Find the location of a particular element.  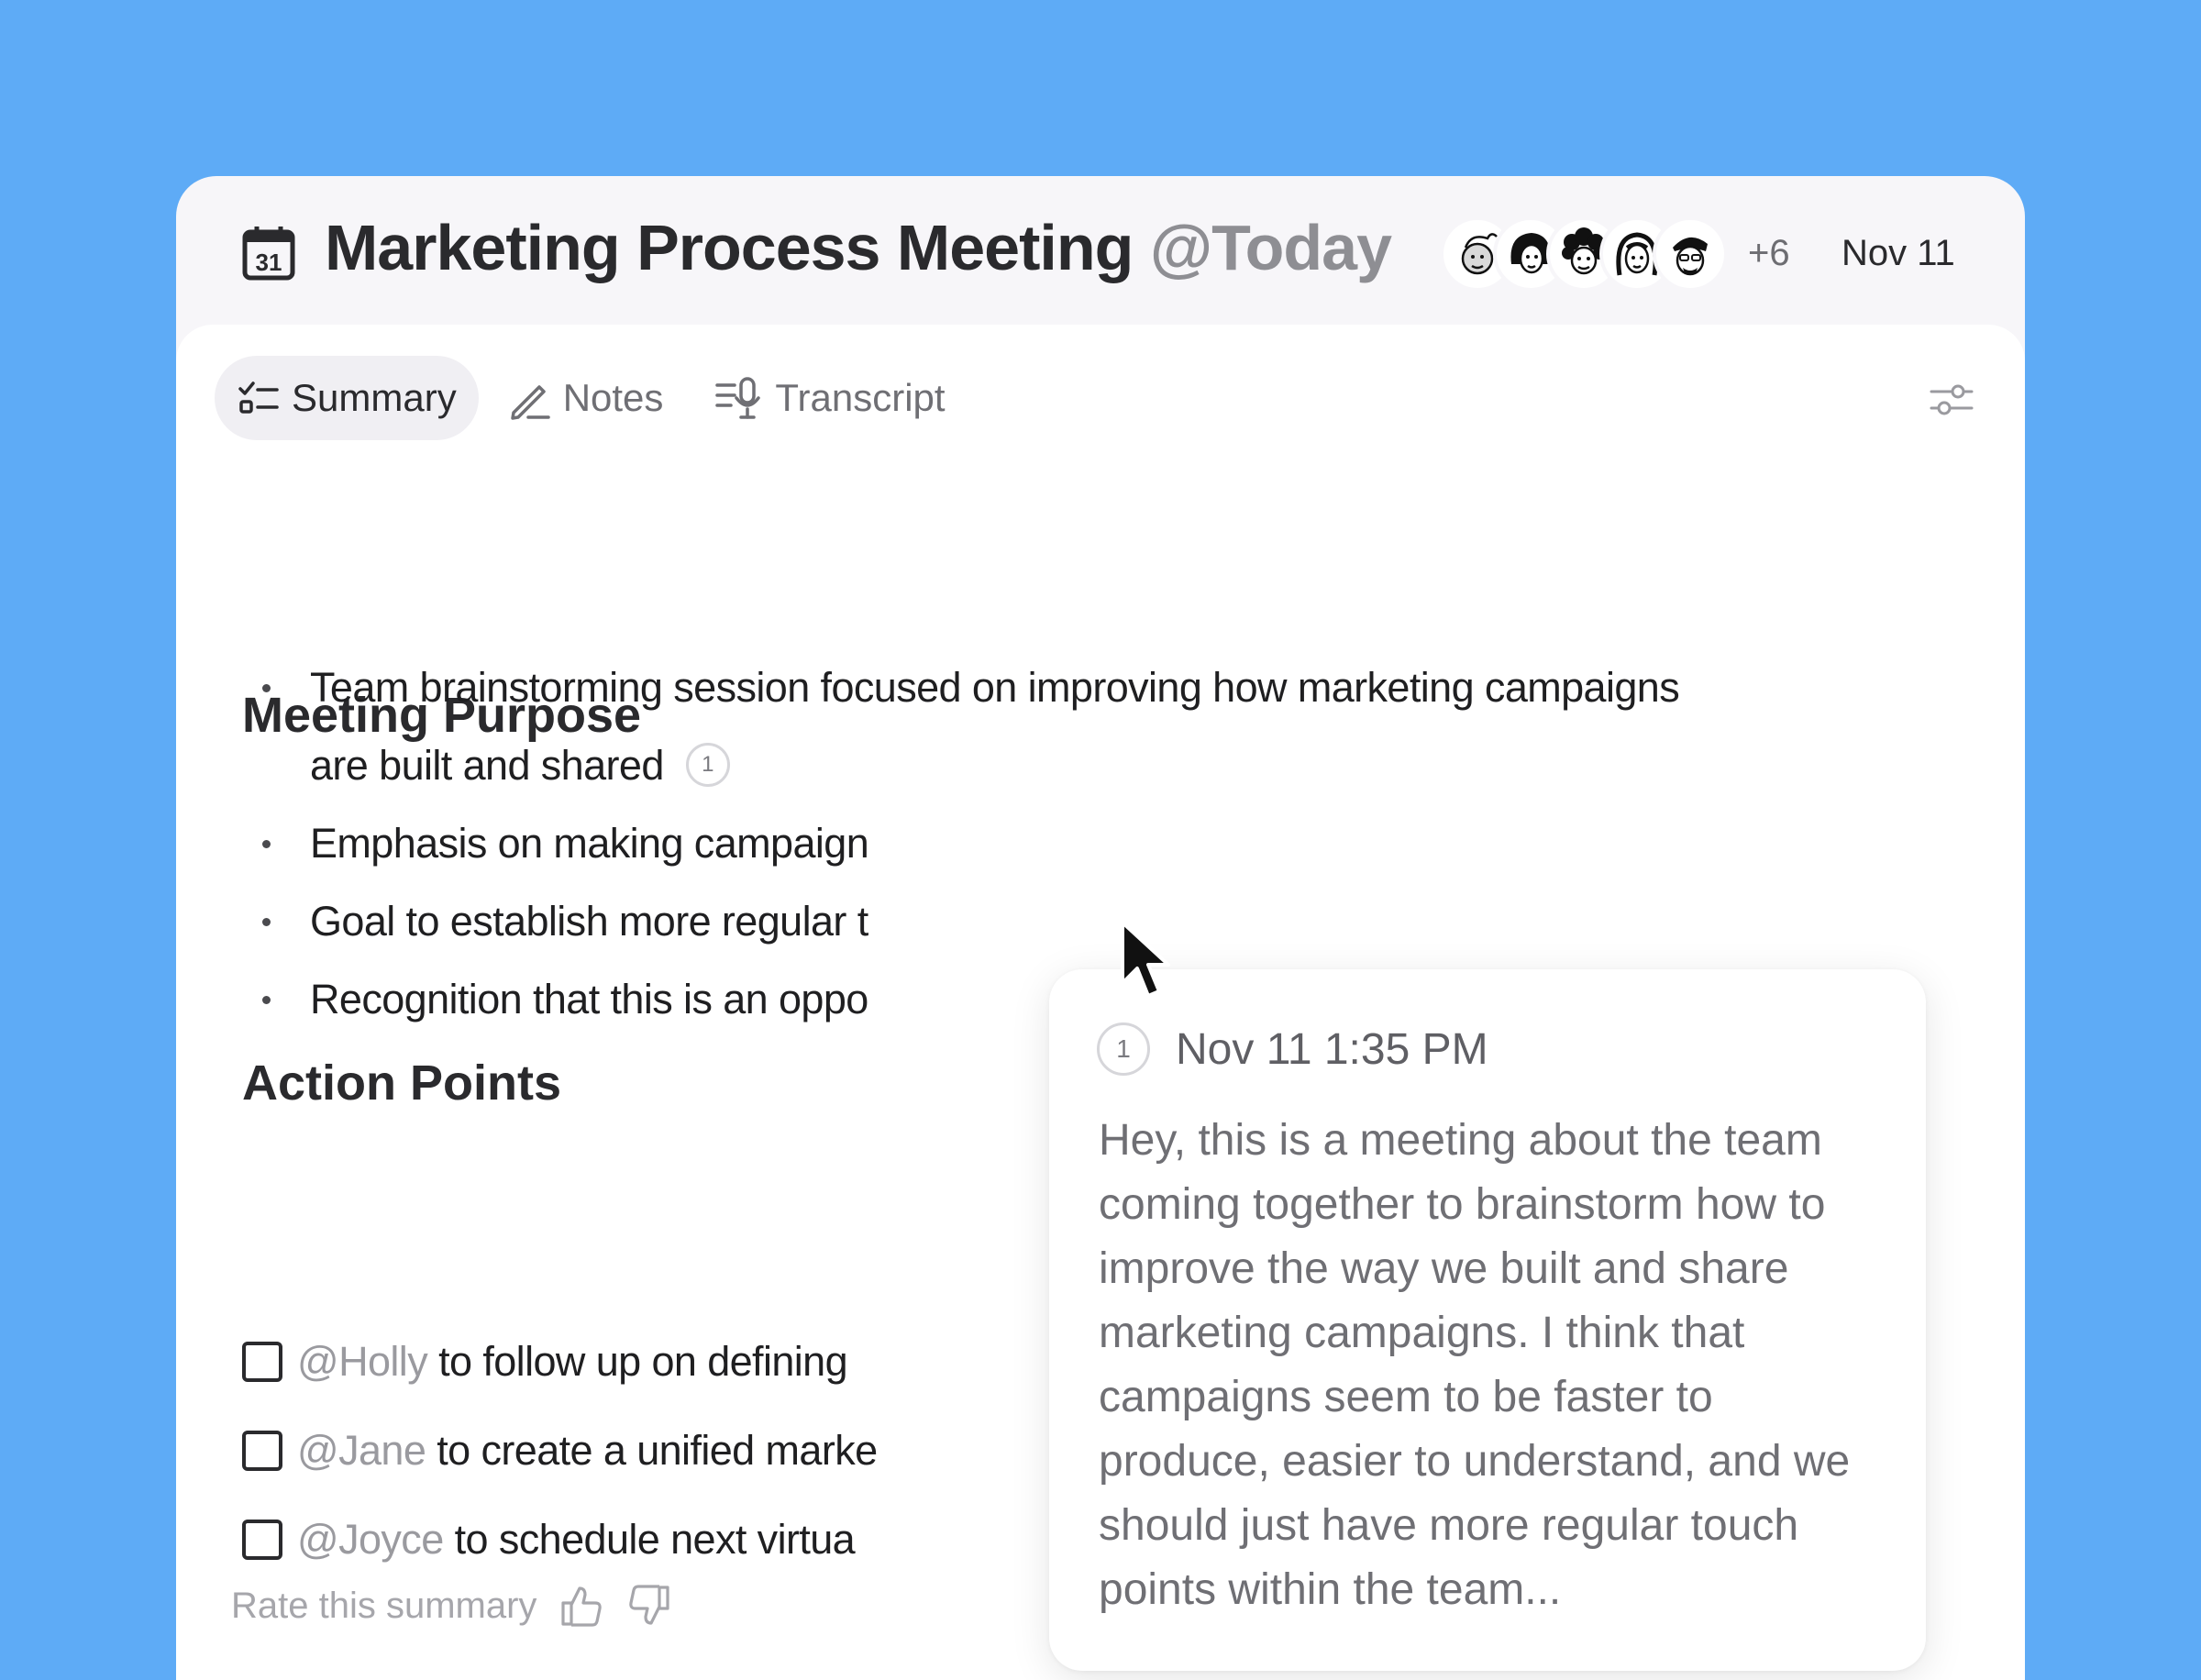

thumbs-up-icon is located at coordinates (582, 1606).